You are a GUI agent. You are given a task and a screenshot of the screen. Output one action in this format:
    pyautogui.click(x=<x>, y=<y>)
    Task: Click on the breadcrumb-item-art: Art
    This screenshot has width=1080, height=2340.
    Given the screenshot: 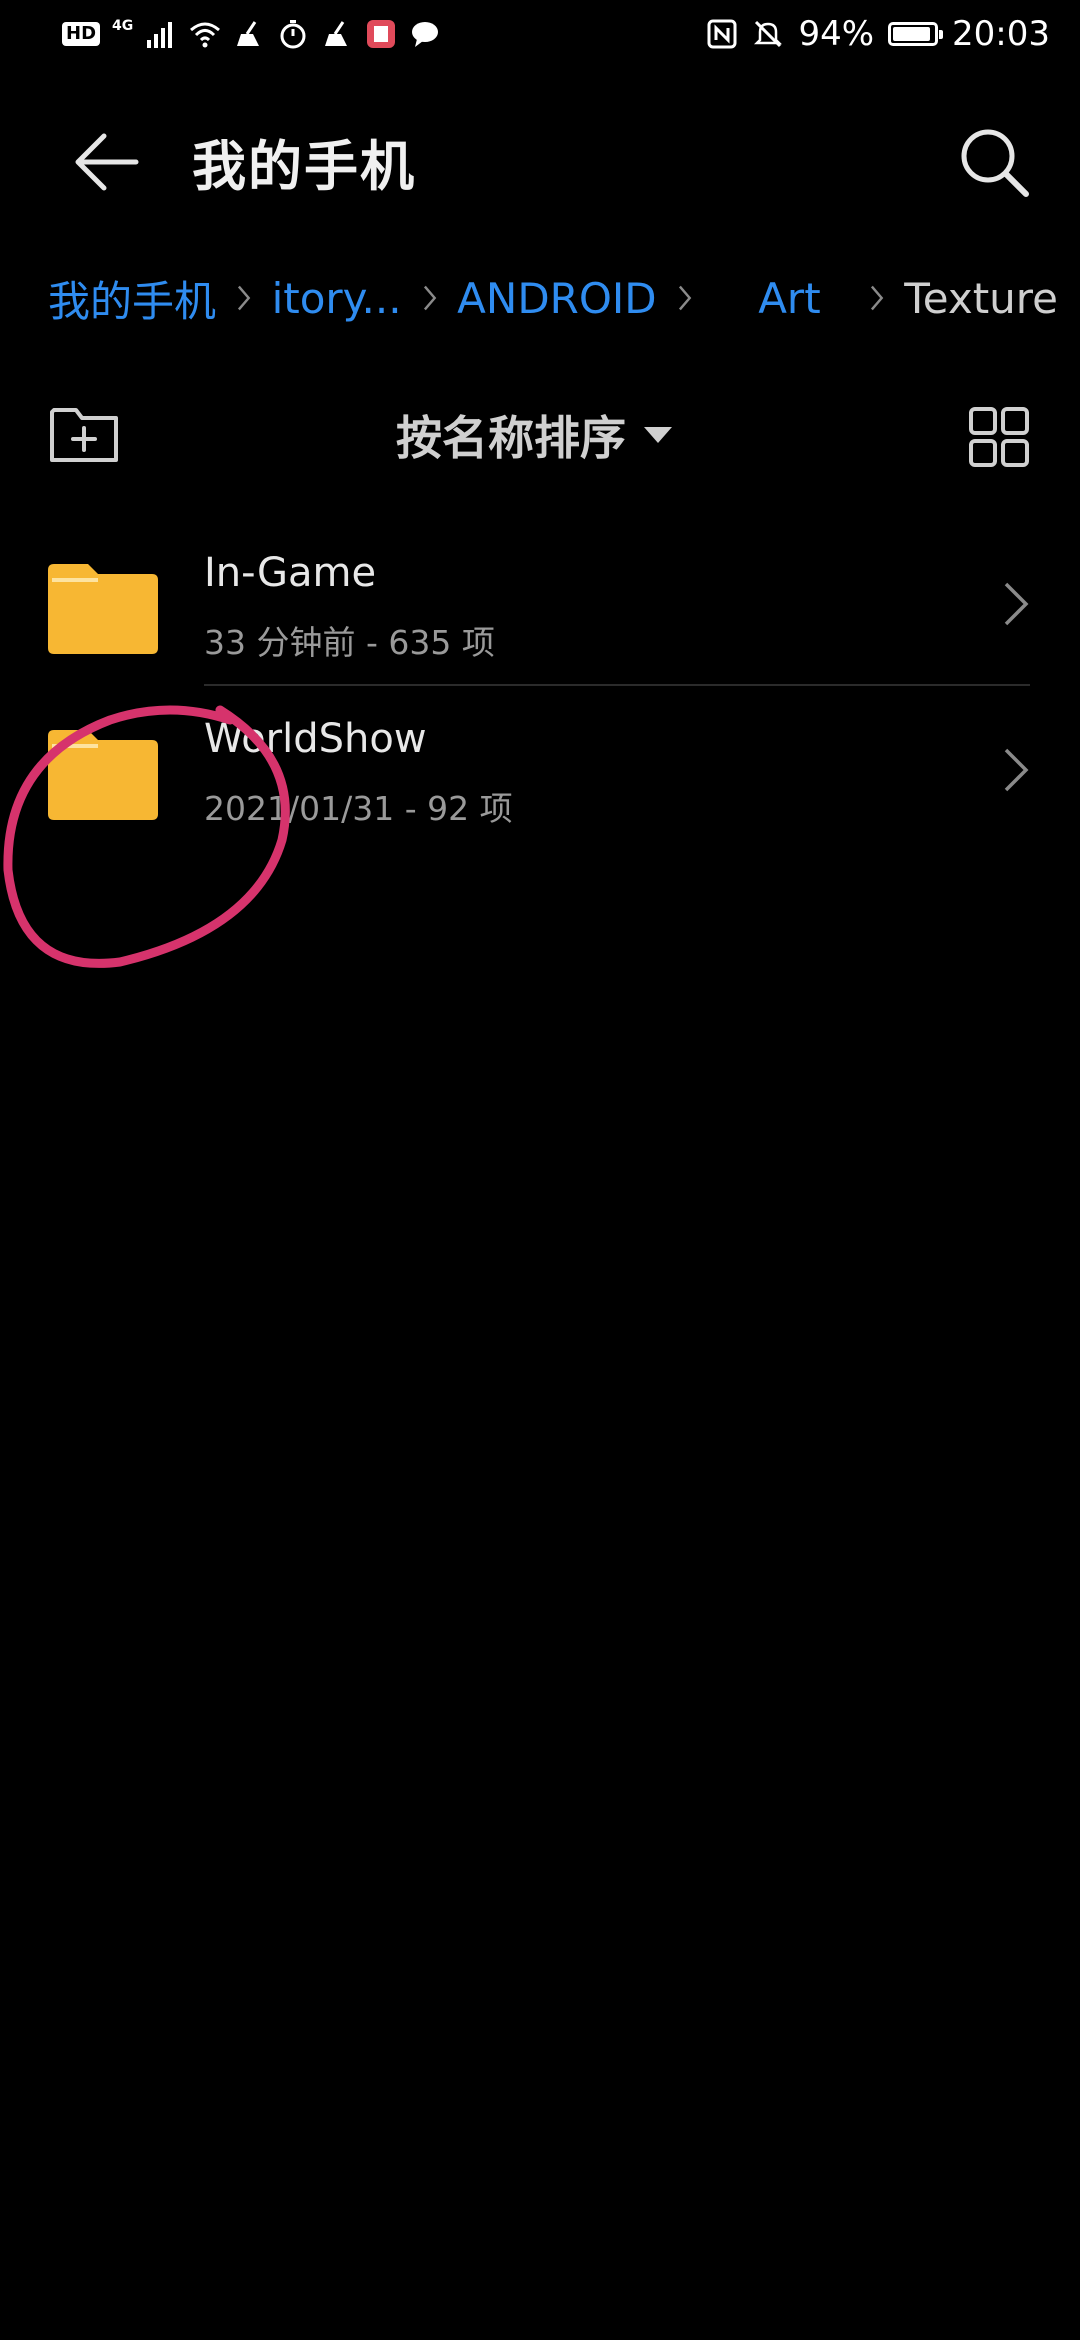 What is the action you would take?
    pyautogui.click(x=789, y=298)
    